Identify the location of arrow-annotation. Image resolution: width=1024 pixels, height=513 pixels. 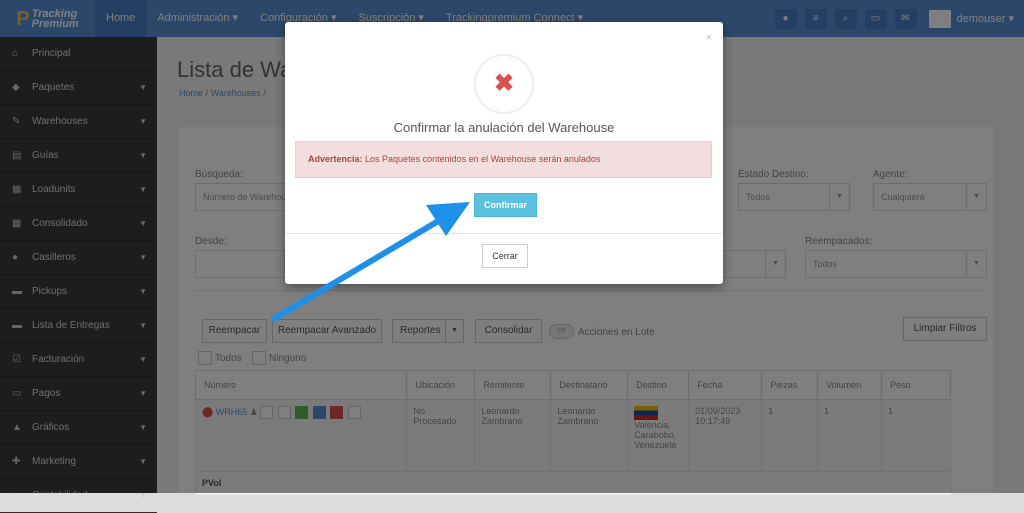
(370, 262).